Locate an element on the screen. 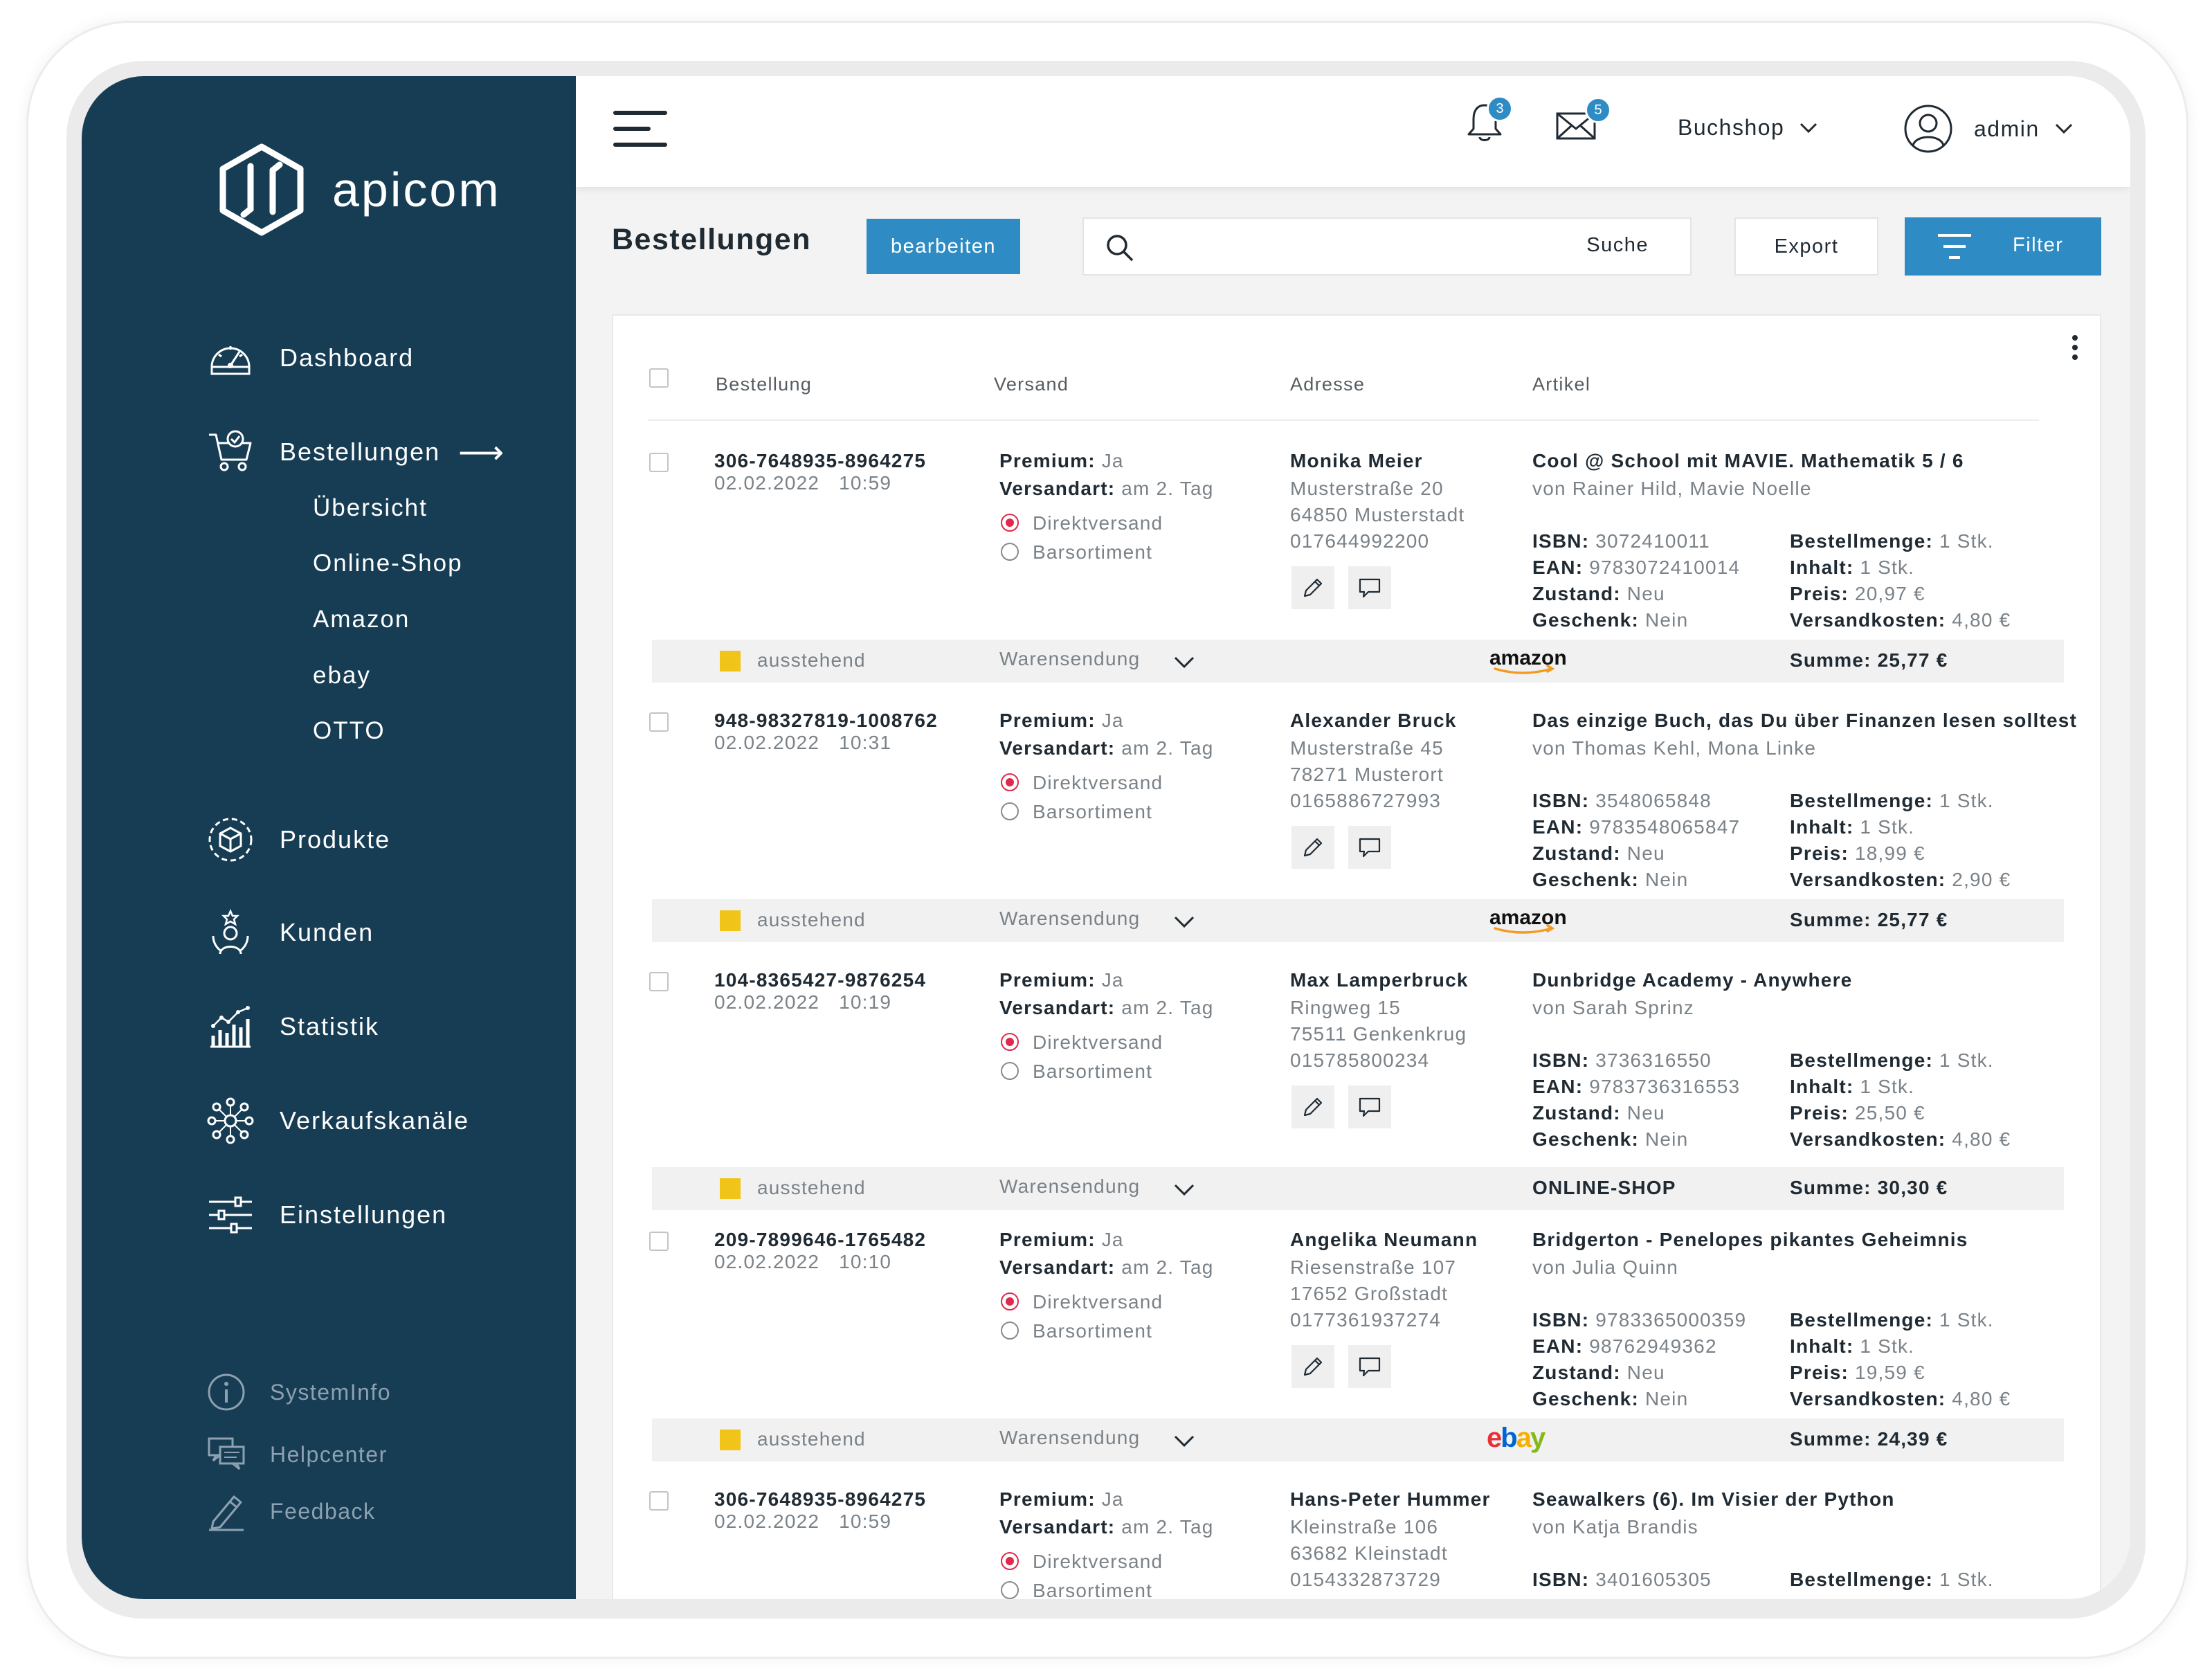 The height and width of the screenshot is (1676, 2212). column-header-shipping: Versand is located at coordinates (1031, 384).